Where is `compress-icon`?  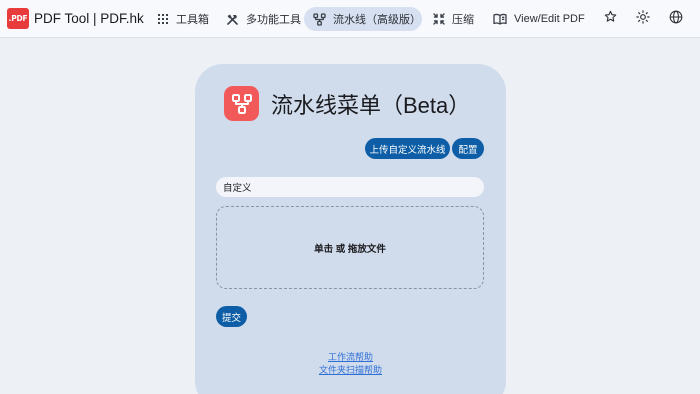
compress-icon is located at coordinates (439, 19).